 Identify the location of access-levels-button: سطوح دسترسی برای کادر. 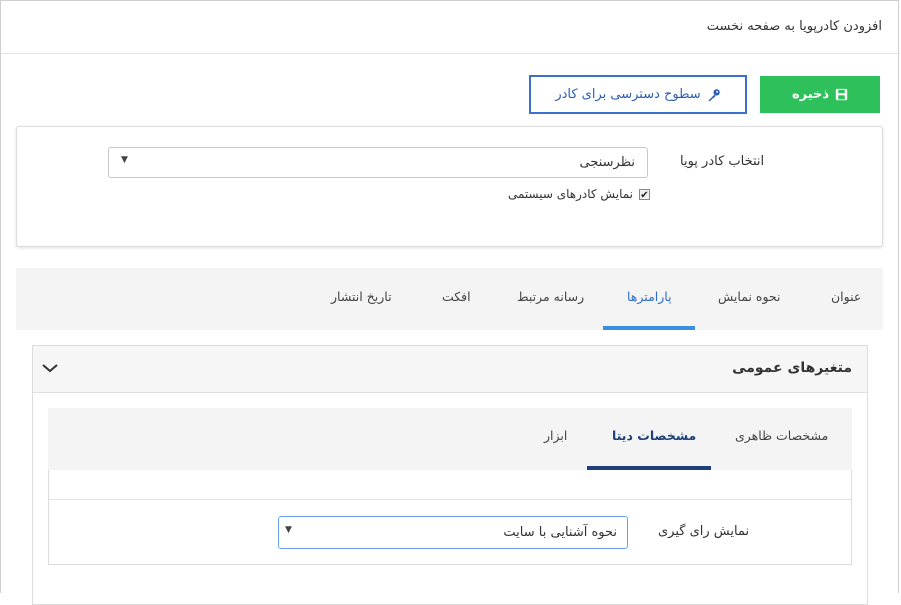
(638, 94).